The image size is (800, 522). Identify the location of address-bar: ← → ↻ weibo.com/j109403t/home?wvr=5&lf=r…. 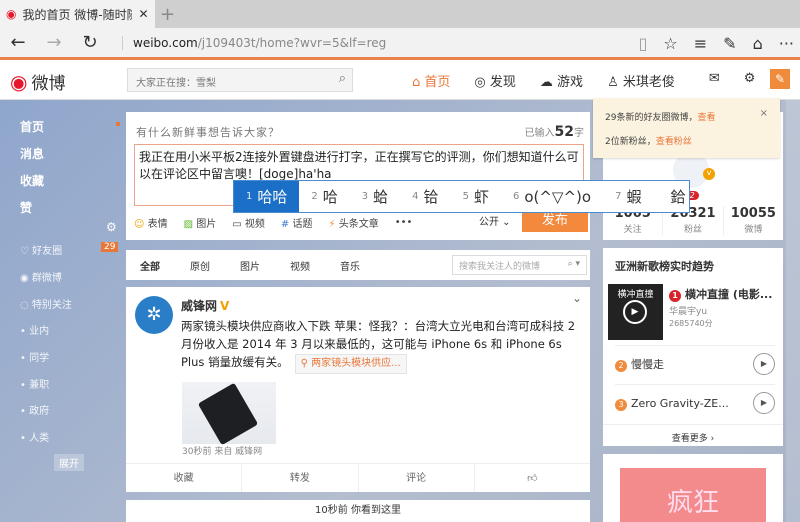
(400, 44).